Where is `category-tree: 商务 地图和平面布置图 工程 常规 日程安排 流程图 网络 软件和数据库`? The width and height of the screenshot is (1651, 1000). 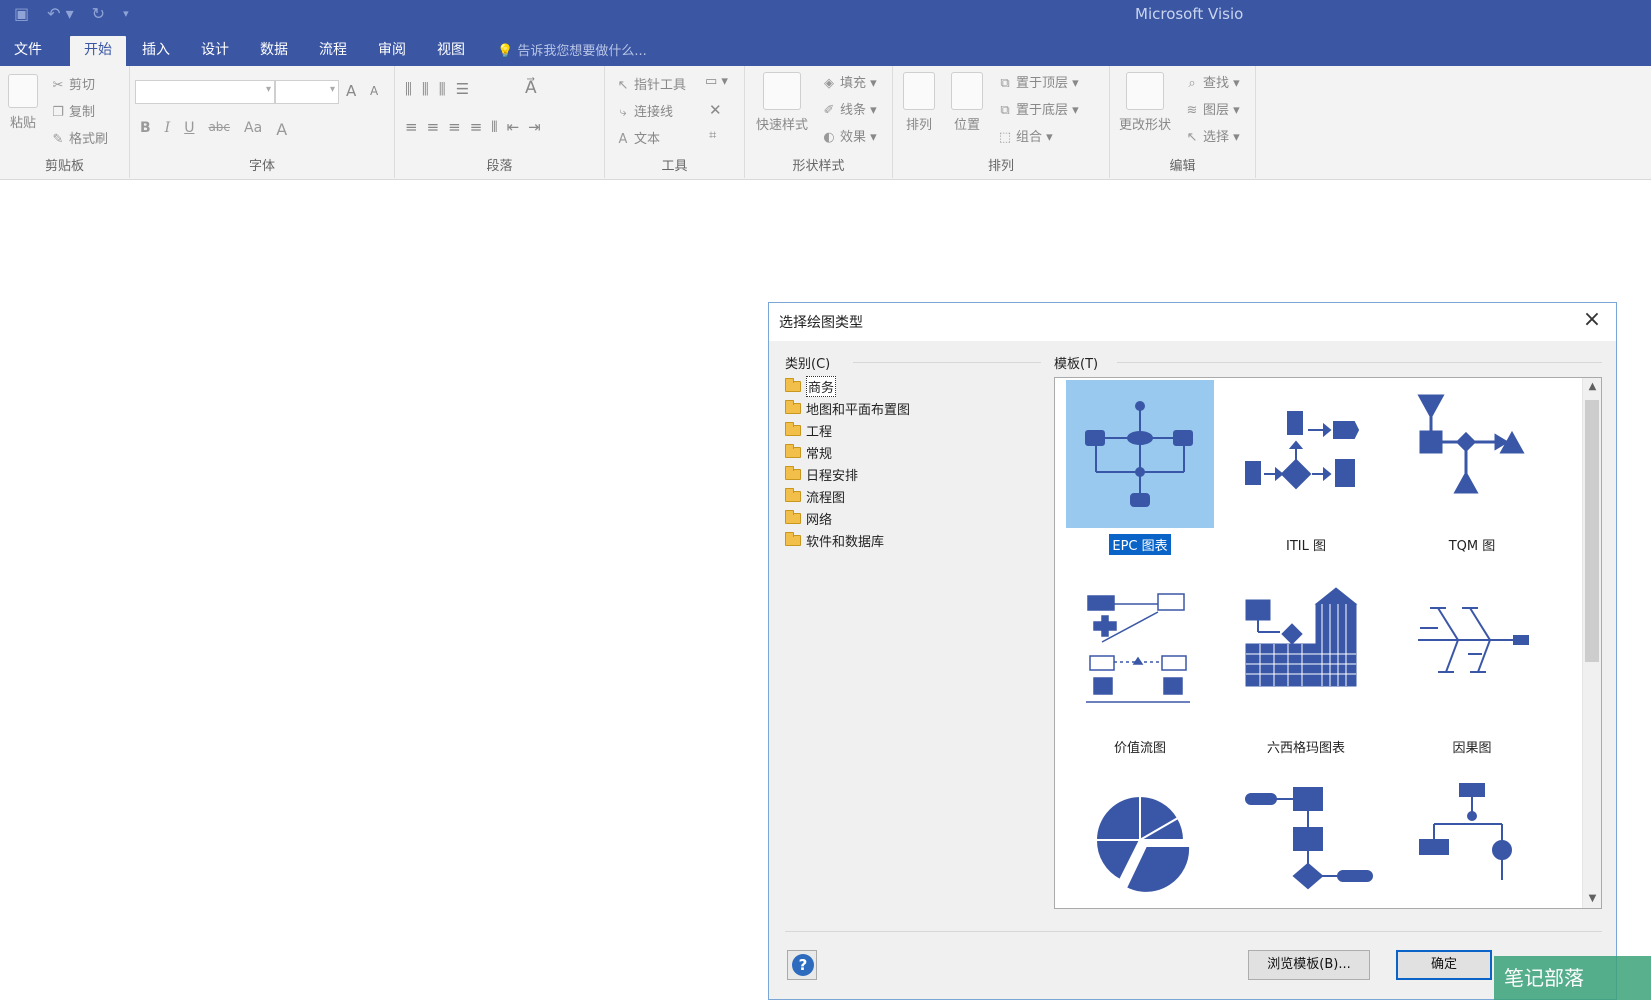 category-tree: 商务 地图和平面布置图 工程 常规 日程安排 流程图 网络 软件和数据库 is located at coordinates (847, 463).